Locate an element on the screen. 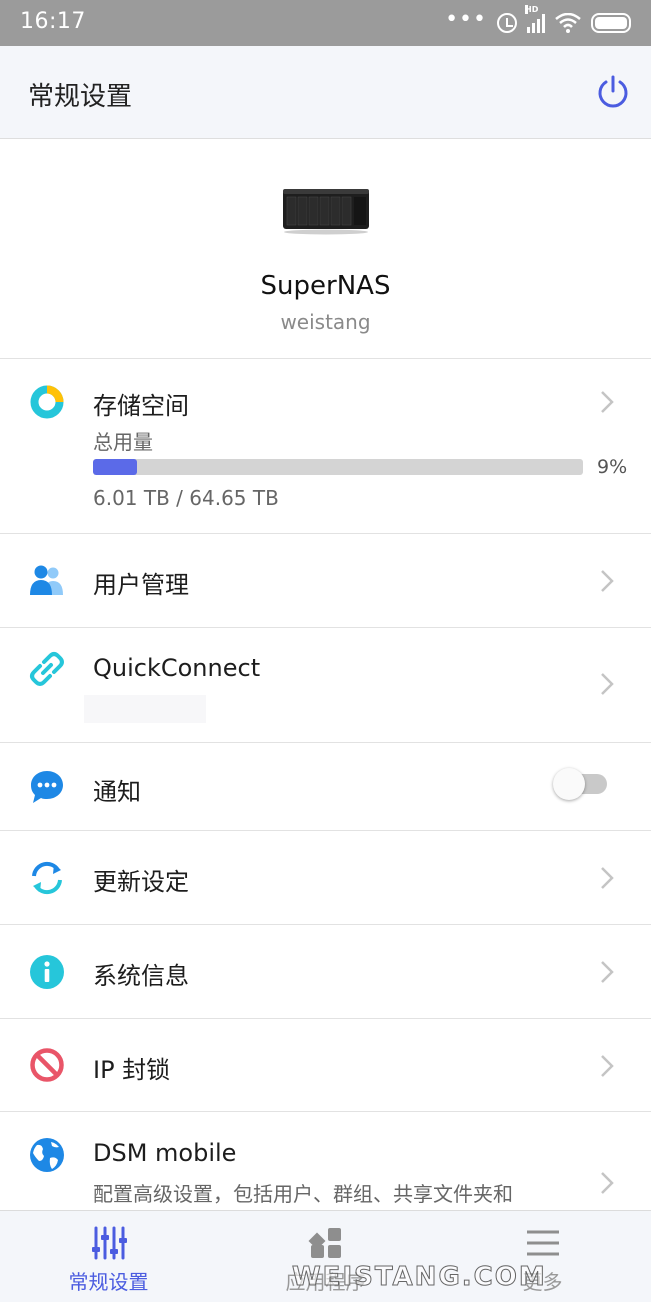  notifications-toggle is located at coordinates (580, 784).